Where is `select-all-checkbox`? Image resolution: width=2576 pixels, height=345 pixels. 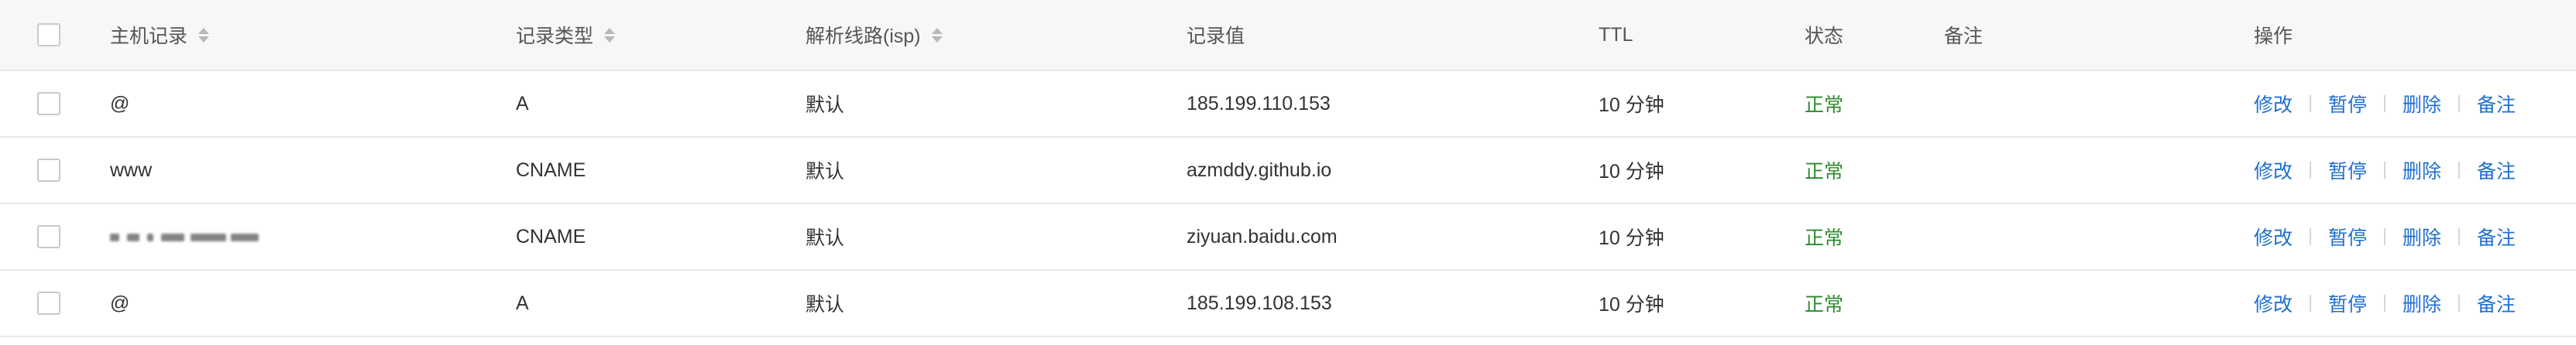 select-all-checkbox is located at coordinates (48, 34).